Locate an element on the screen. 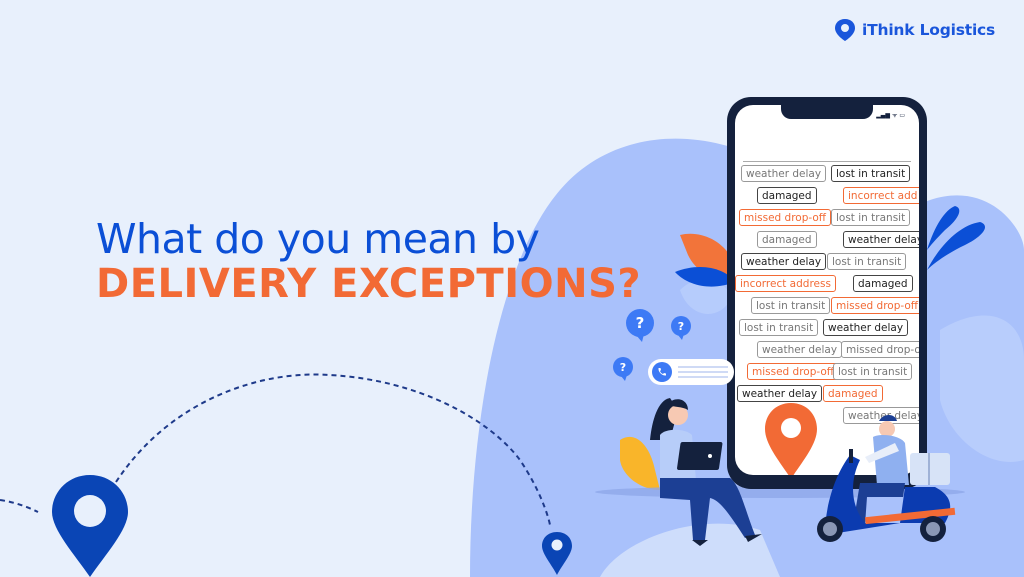  phone-notch is located at coordinates (827, 112).